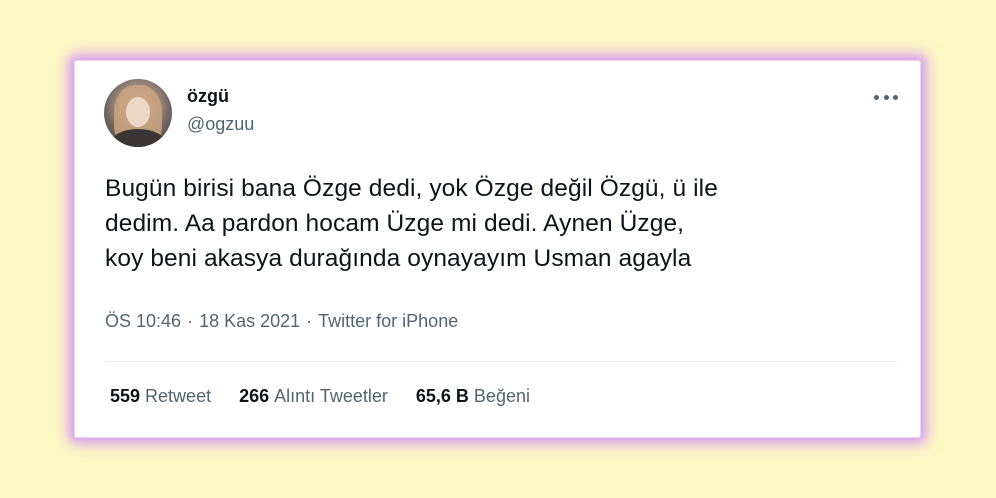 This screenshot has width=996, height=498. Describe the element at coordinates (249, 321) in the screenshot. I see `tweet-date: 18 Kas 2021` at that location.